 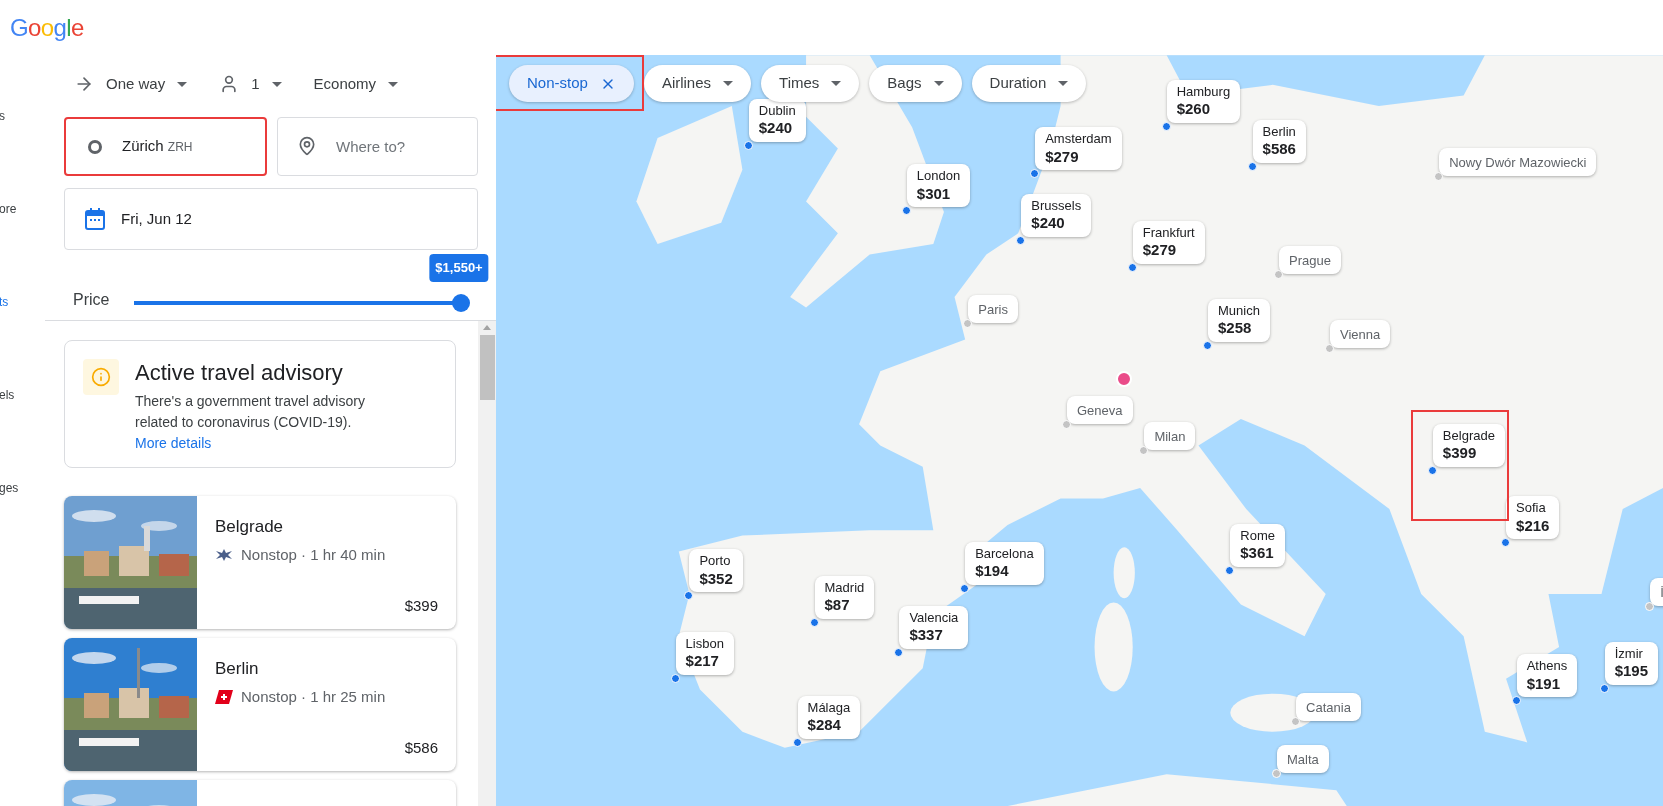 What do you see at coordinates (1170, 436) in the screenshot?
I see `place-pin: Milan` at bounding box center [1170, 436].